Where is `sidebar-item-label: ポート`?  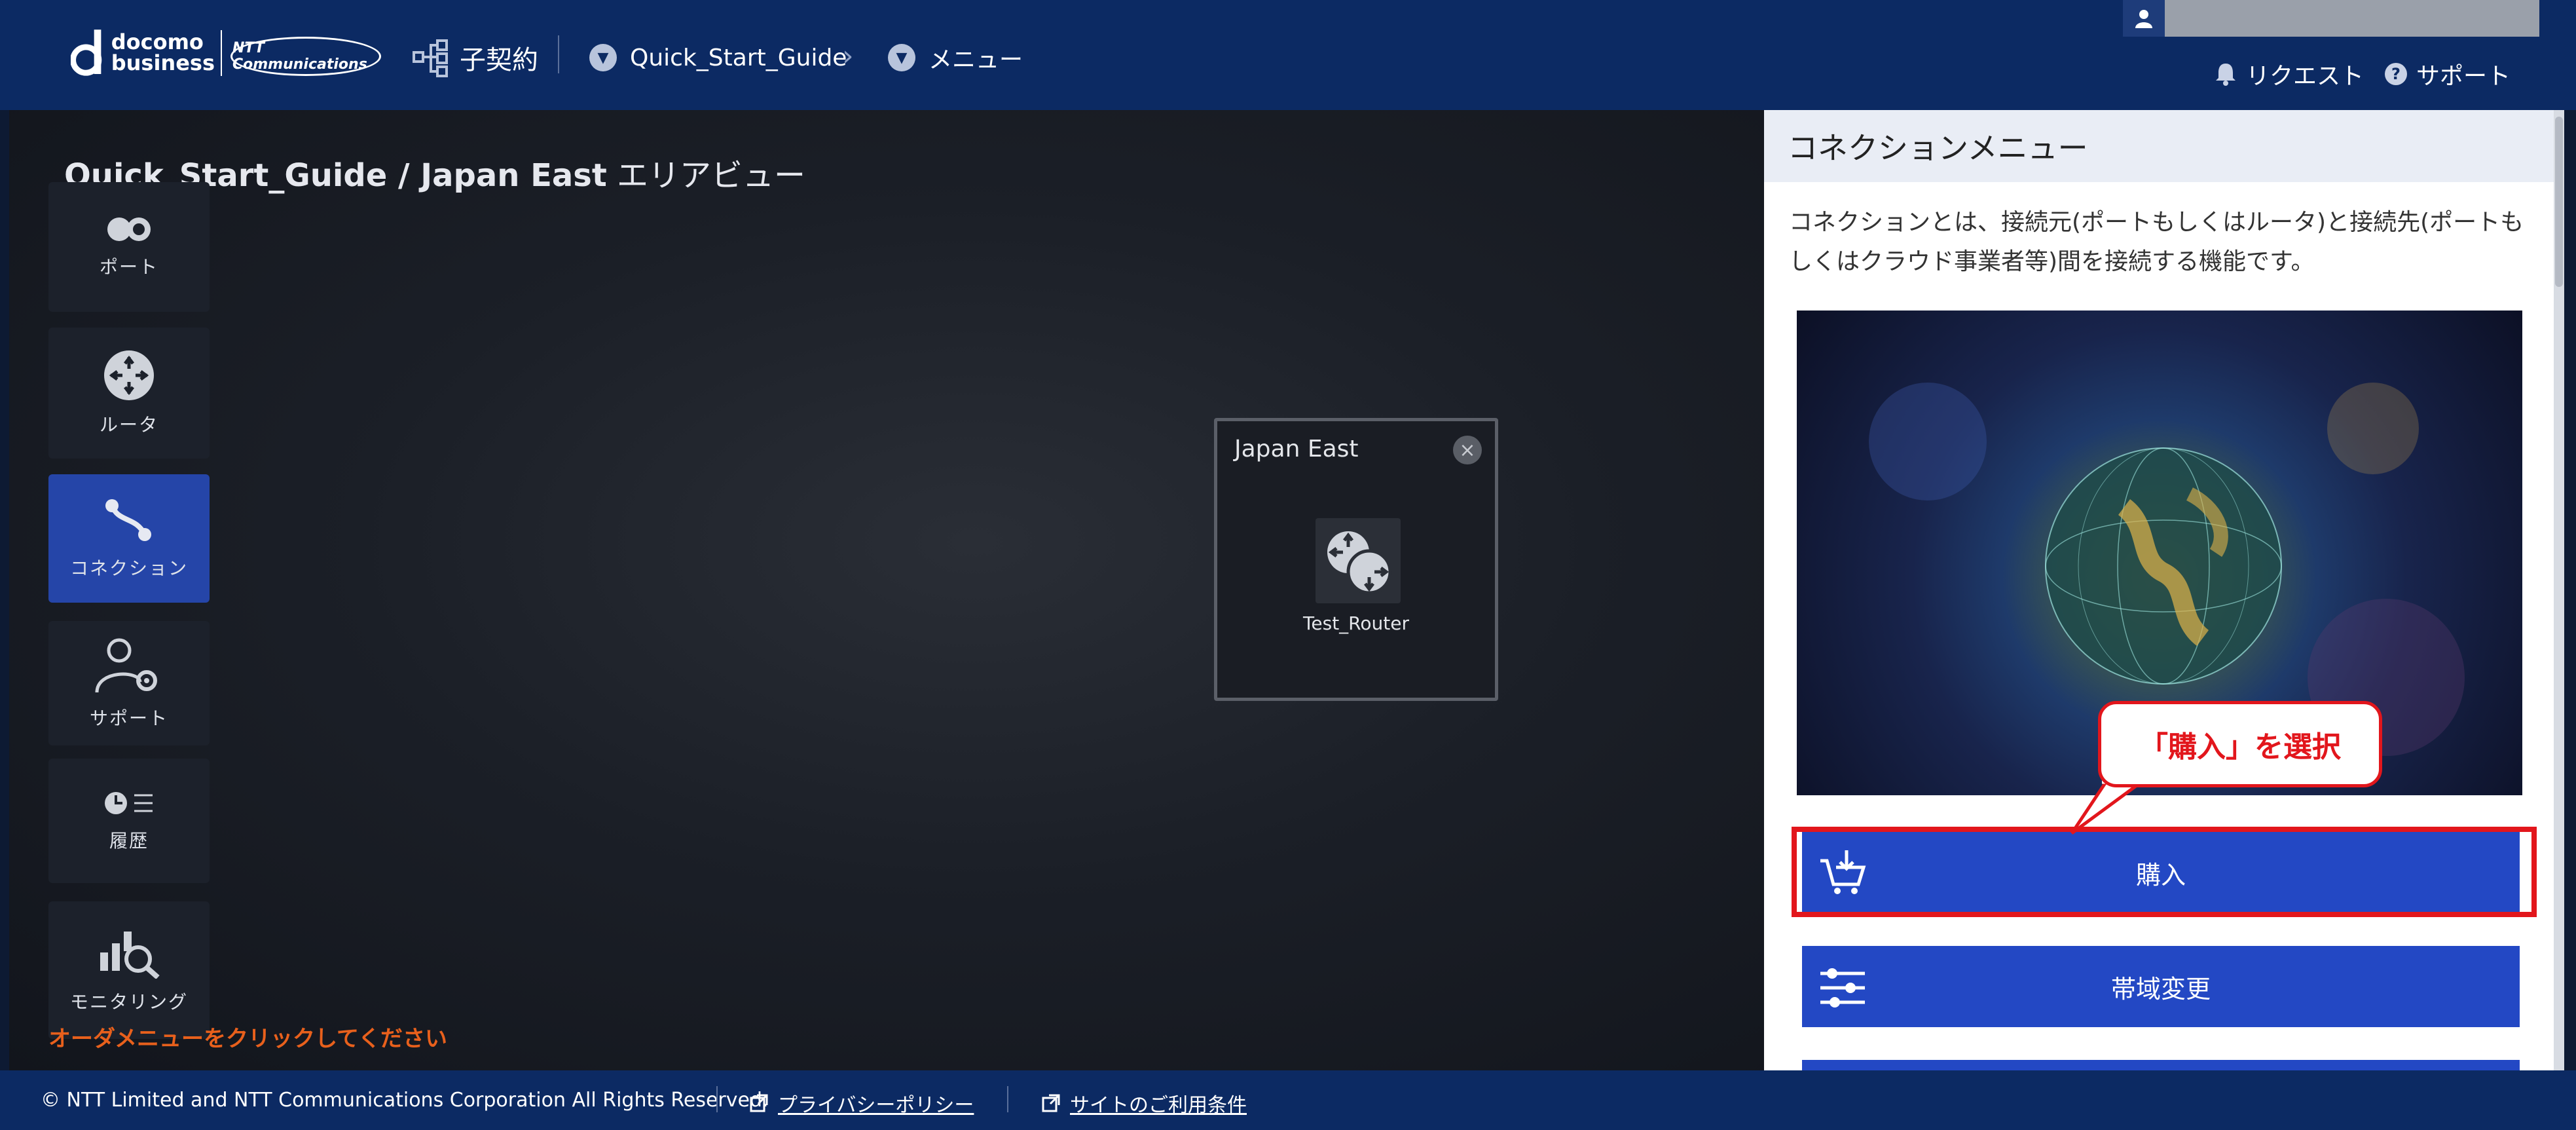 sidebar-item-label: ポート is located at coordinates (128, 267).